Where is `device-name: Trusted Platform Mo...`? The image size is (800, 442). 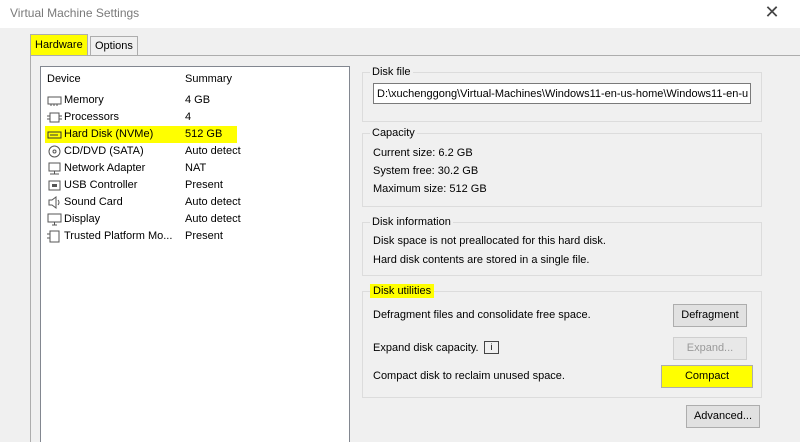
device-name: Trusted Platform Mo... is located at coordinates (118, 236).